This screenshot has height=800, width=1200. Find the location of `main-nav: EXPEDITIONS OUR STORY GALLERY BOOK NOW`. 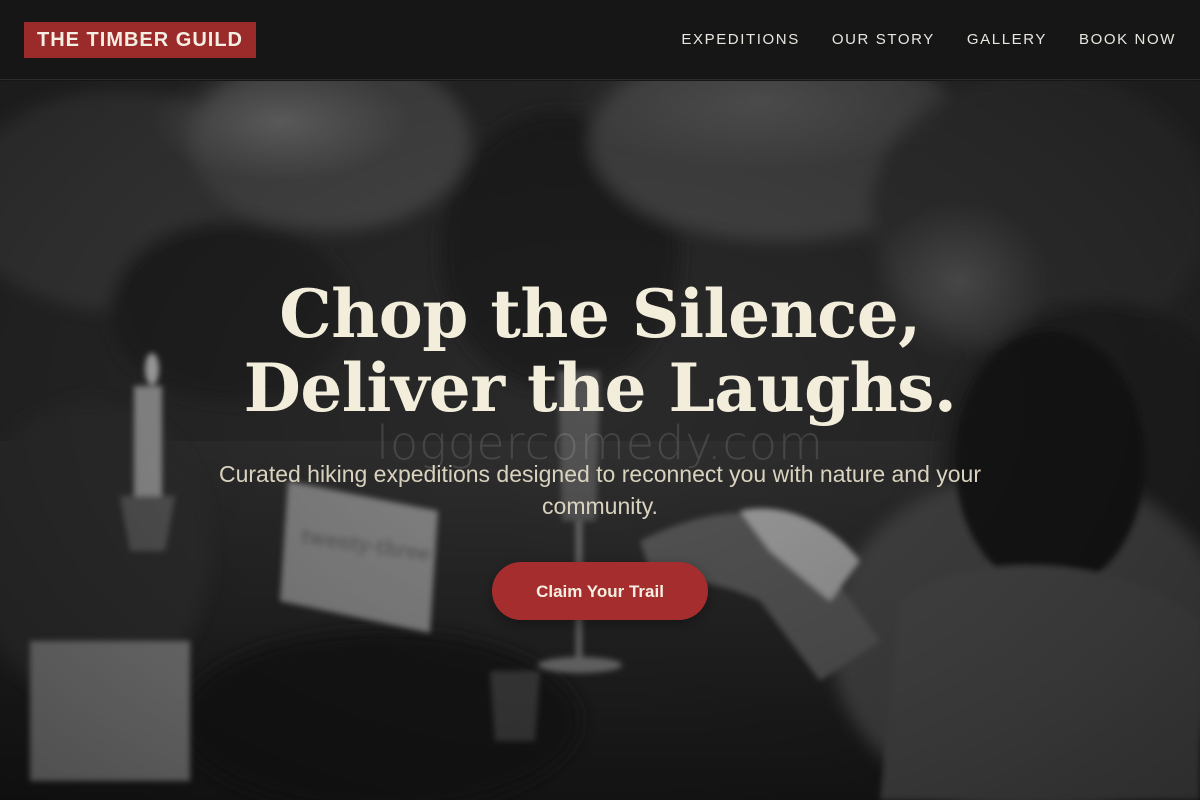

main-nav: EXPEDITIONS OUR STORY GALLERY BOOK NOW is located at coordinates (928, 39).